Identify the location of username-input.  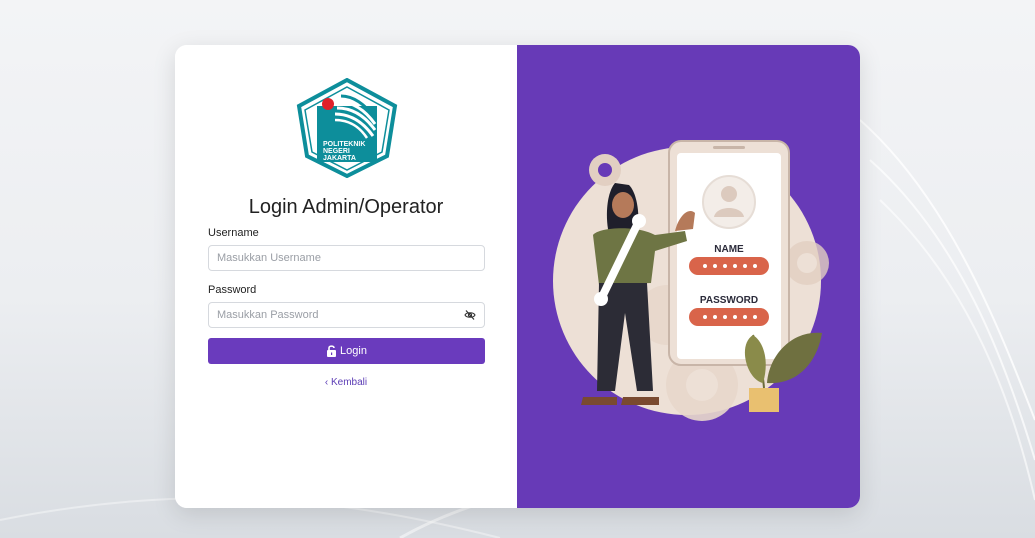
(328, 258).